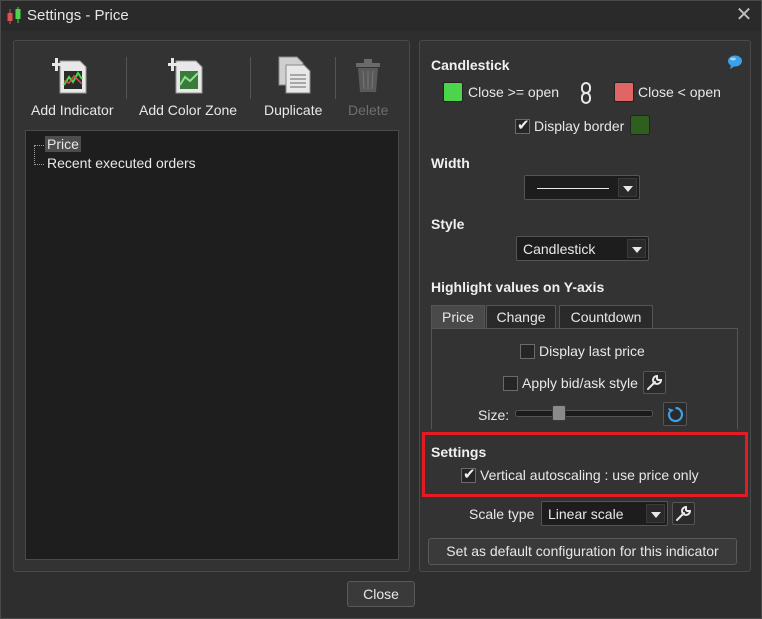 The image size is (762, 619). What do you see at coordinates (559, 413) in the screenshot?
I see `size-slider-thumb` at bounding box center [559, 413].